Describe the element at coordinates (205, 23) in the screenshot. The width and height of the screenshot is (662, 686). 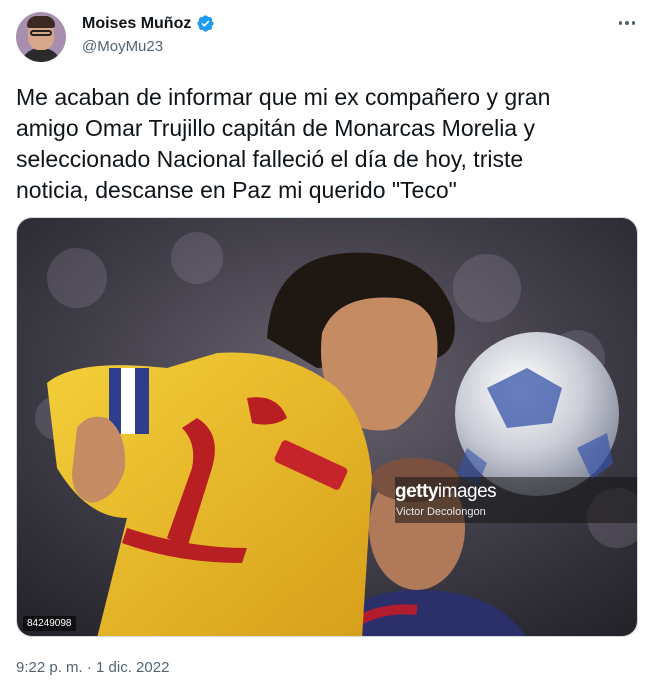
I see `verified-badge-icon` at that location.